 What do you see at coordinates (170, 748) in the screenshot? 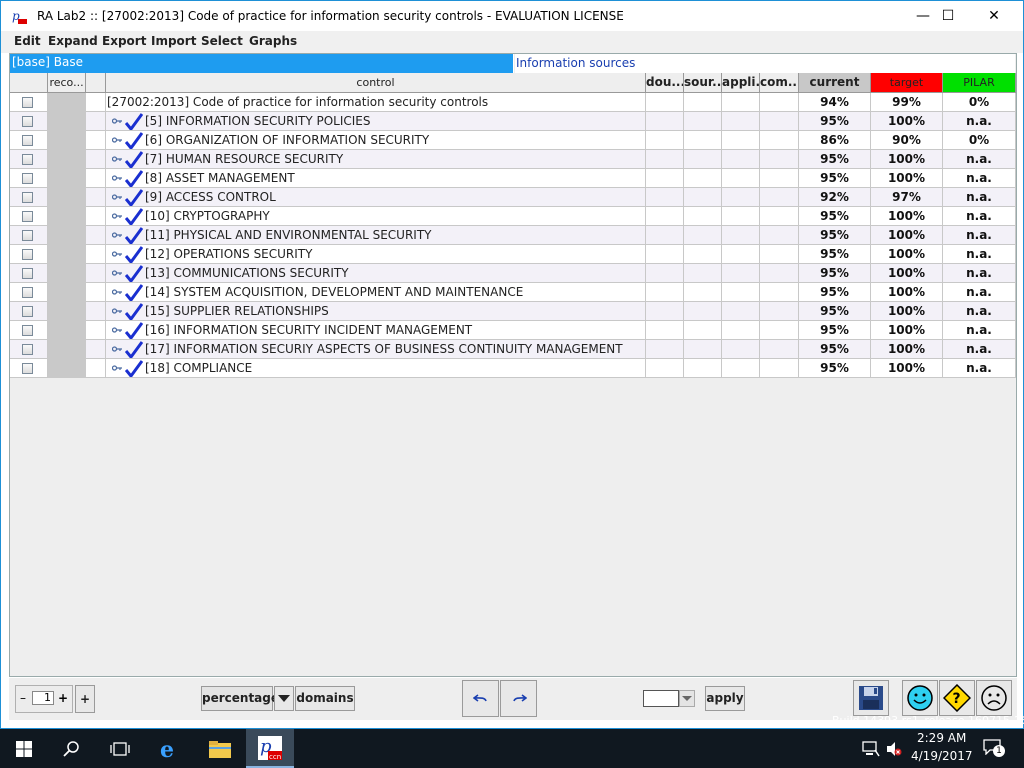
I see `edge-button: e` at bounding box center [170, 748].